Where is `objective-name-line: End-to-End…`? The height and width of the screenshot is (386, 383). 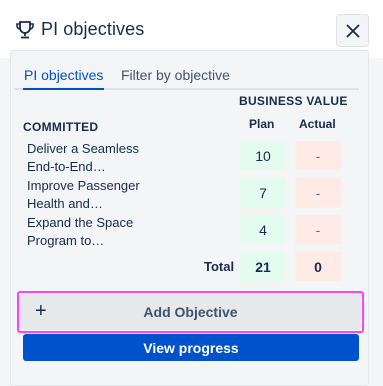 objective-name-line: End-to-End… is located at coordinates (66, 166).